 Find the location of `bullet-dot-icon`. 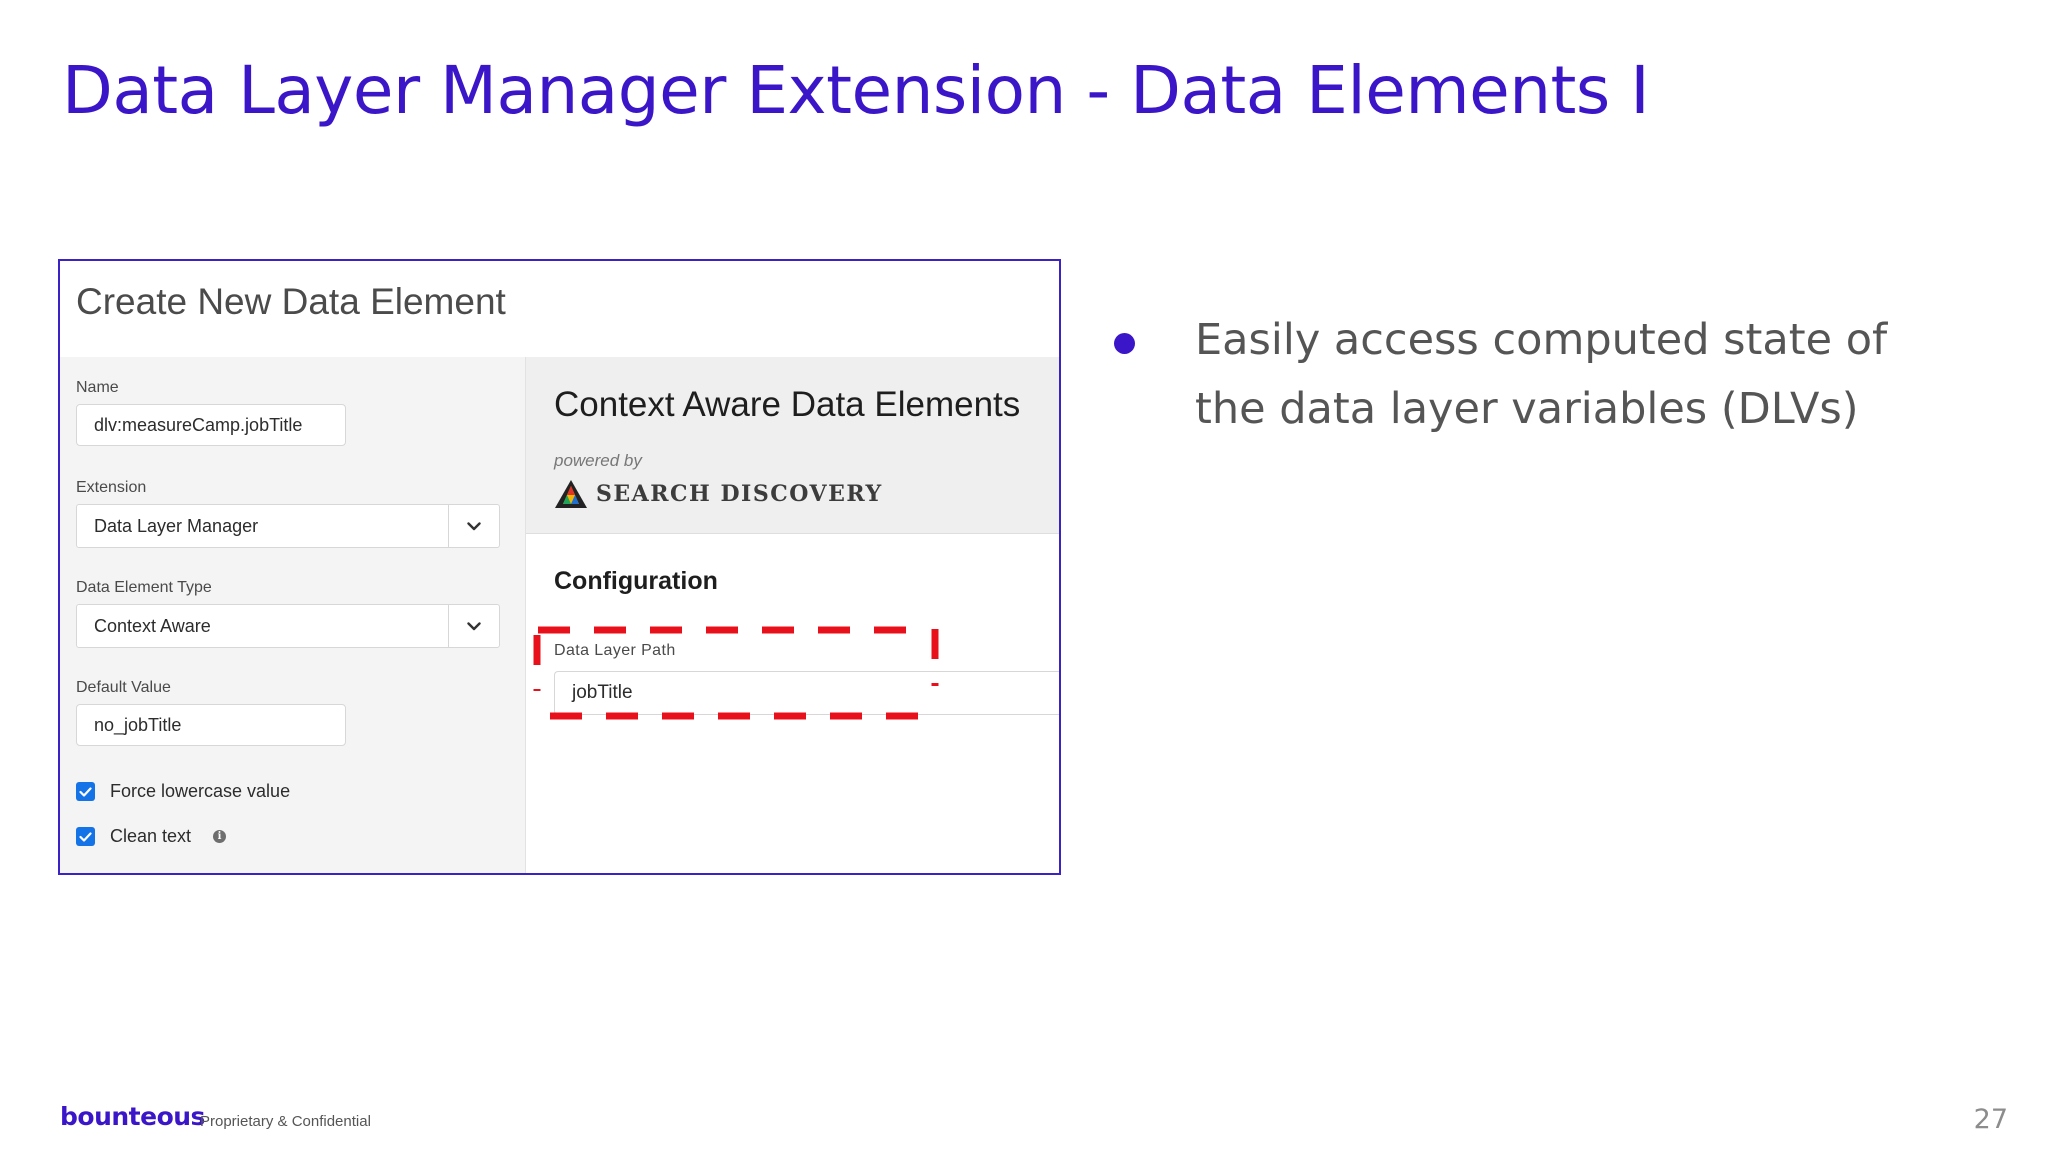

bullet-dot-icon is located at coordinates (1124, 343).